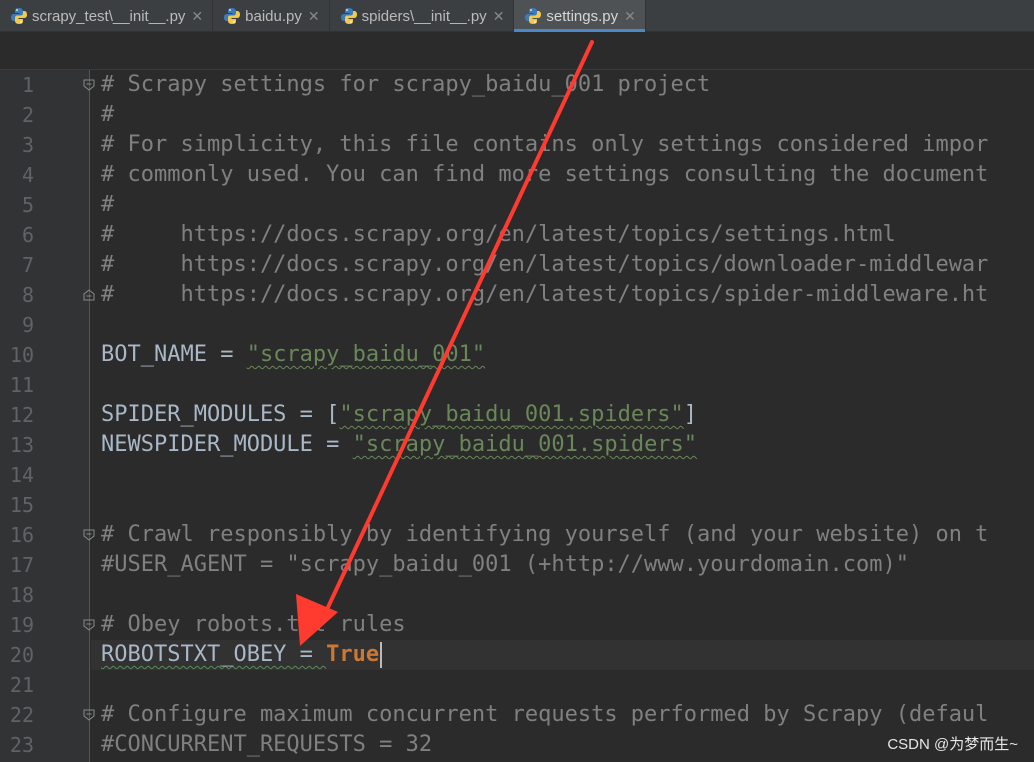 The width and height of the screenshot is (1034, 762). I want to click on tab-label: baidu.py, so click(273, 16).